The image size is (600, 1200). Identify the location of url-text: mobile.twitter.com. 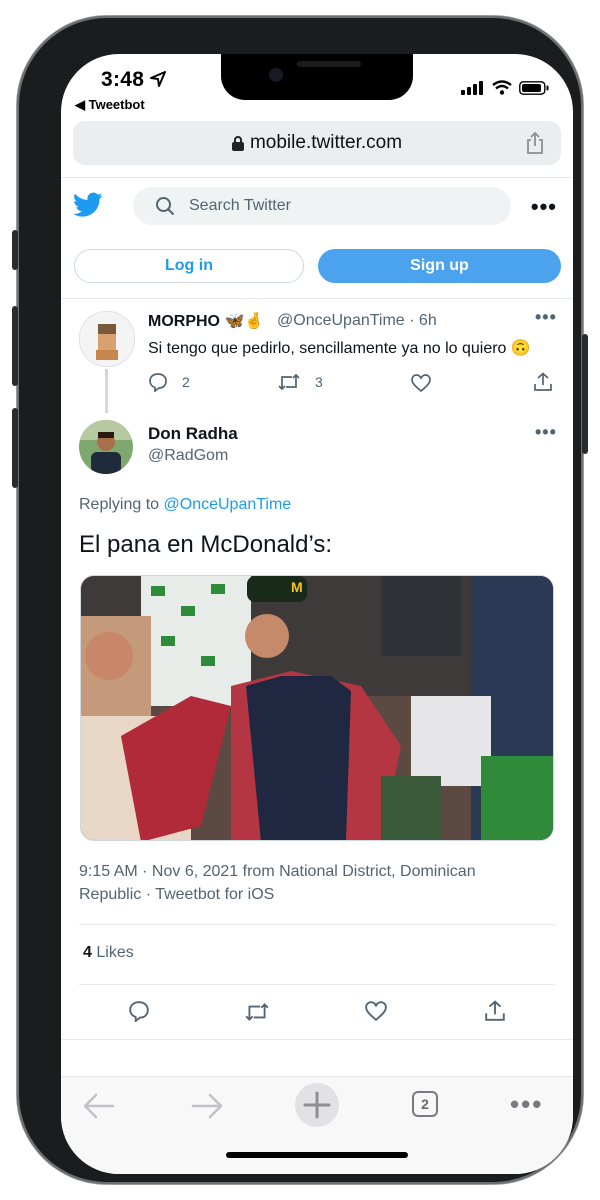
(326, 142).